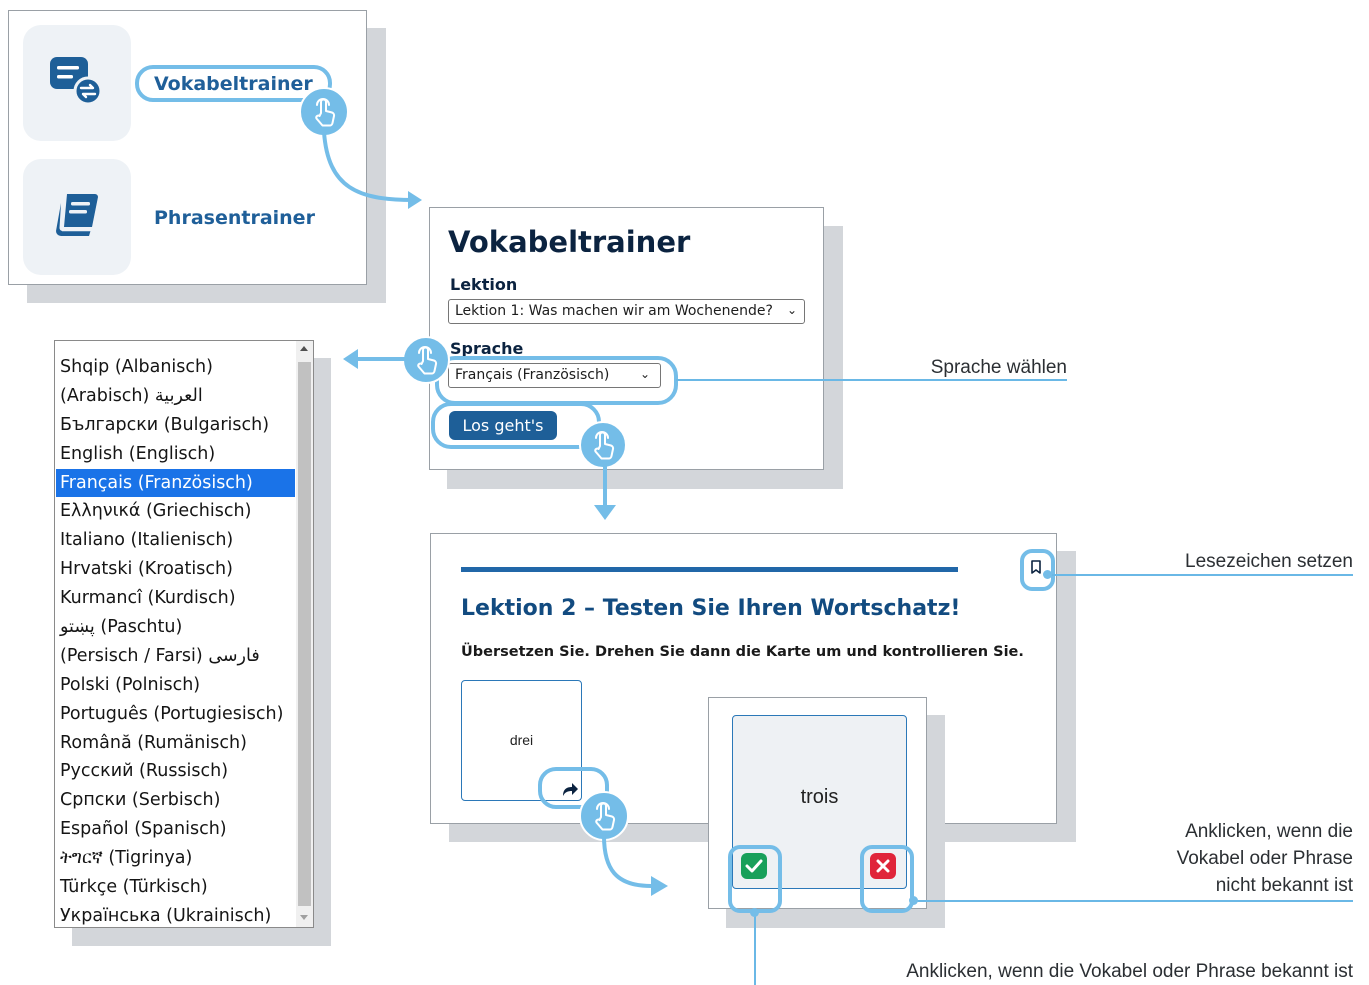 This screenshot has height=985, width=1369. What do you see at coordinates (175, 396) in the screenshot?
I see `language-option: (Arabisch) العربية` at bounding box center [175, 396].